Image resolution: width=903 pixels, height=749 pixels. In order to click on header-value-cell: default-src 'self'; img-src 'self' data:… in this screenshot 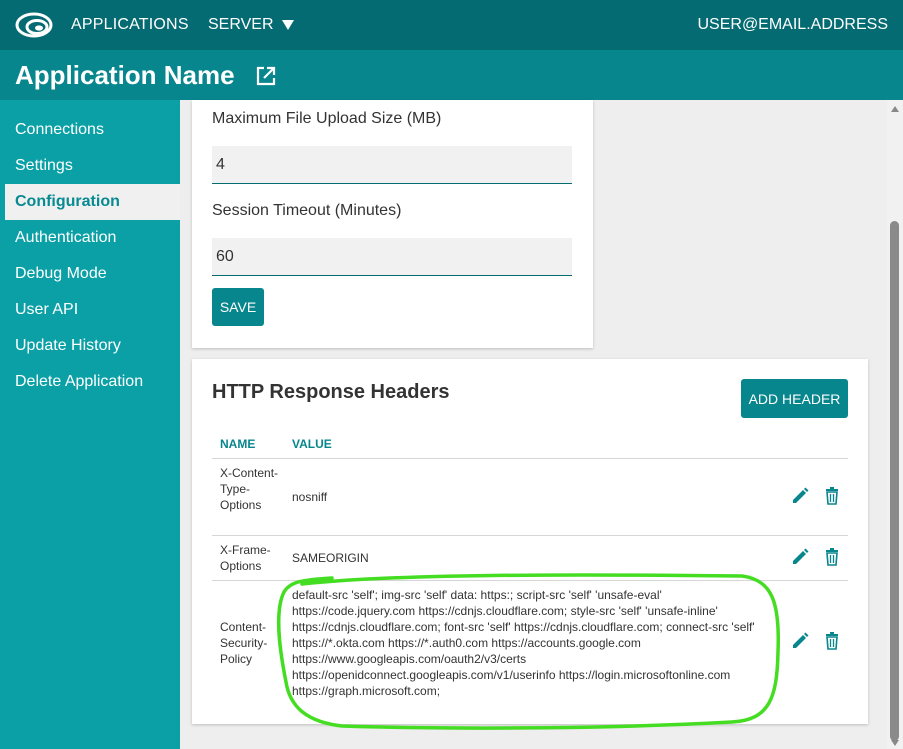, I will do `click(523, 643)`.